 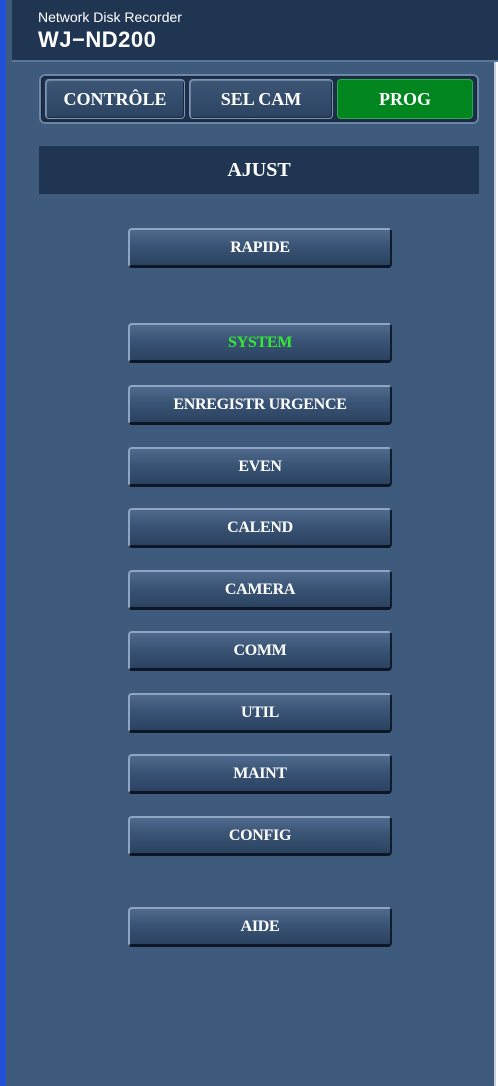 I want to click on app-header: Network Disk Recorder WJ−ND200, so click(x=255, y=31).